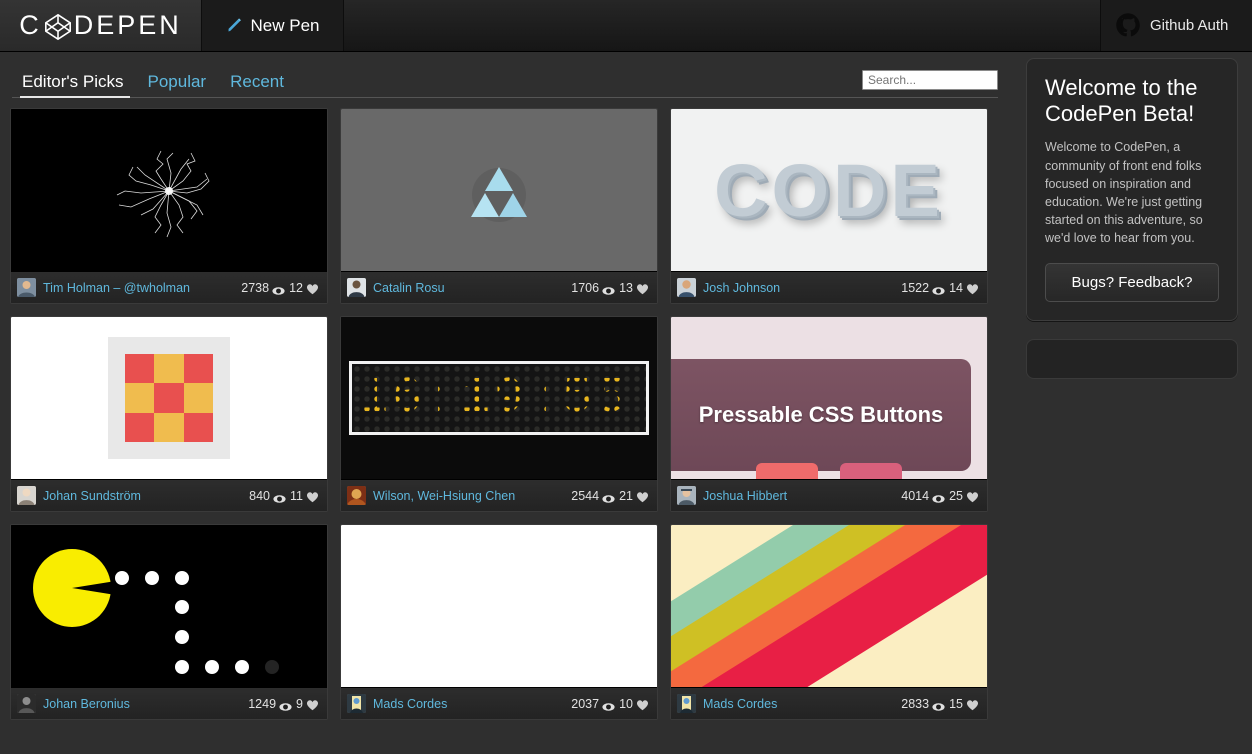 This screenshot has height=754, width=1252. What do you see at coordinates (634, 704) in the screenshot?
I see `love-count-group: 10` at bounding box center [634, 704].